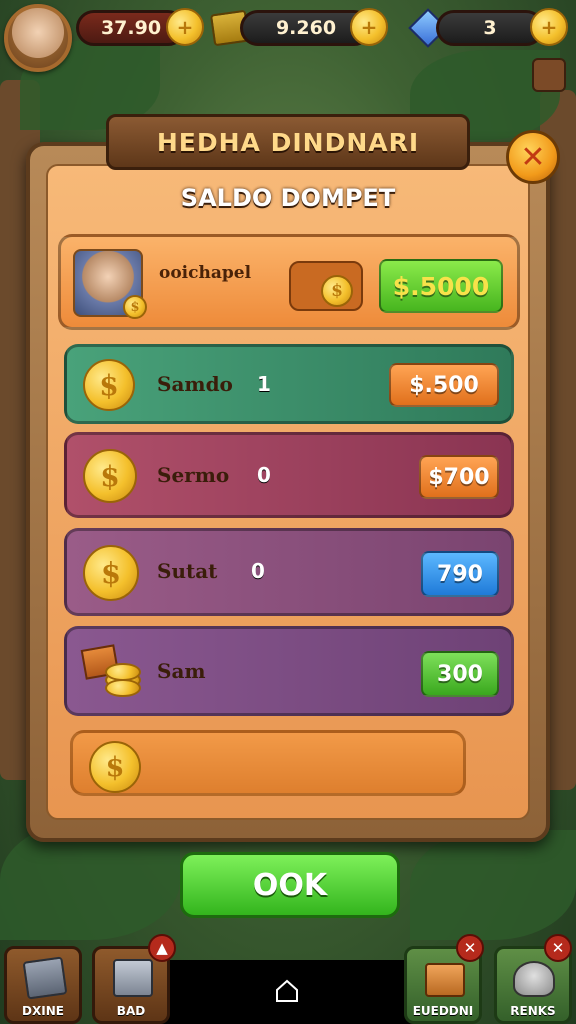 Image resolution: width=576 pixels, height=1024 pixels. What do you see at coordinates (131, 28) in the screenshot?
I see `coins-value: 37.90` at bounding box center [131, 28].